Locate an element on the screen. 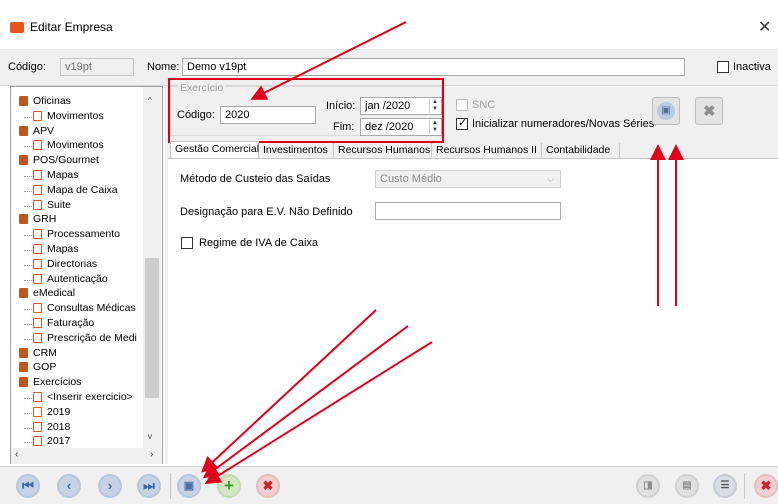 This screenshot has height=504, width=778. tree-item-label: POS/Gourmet is located at coordinates (66, 160).